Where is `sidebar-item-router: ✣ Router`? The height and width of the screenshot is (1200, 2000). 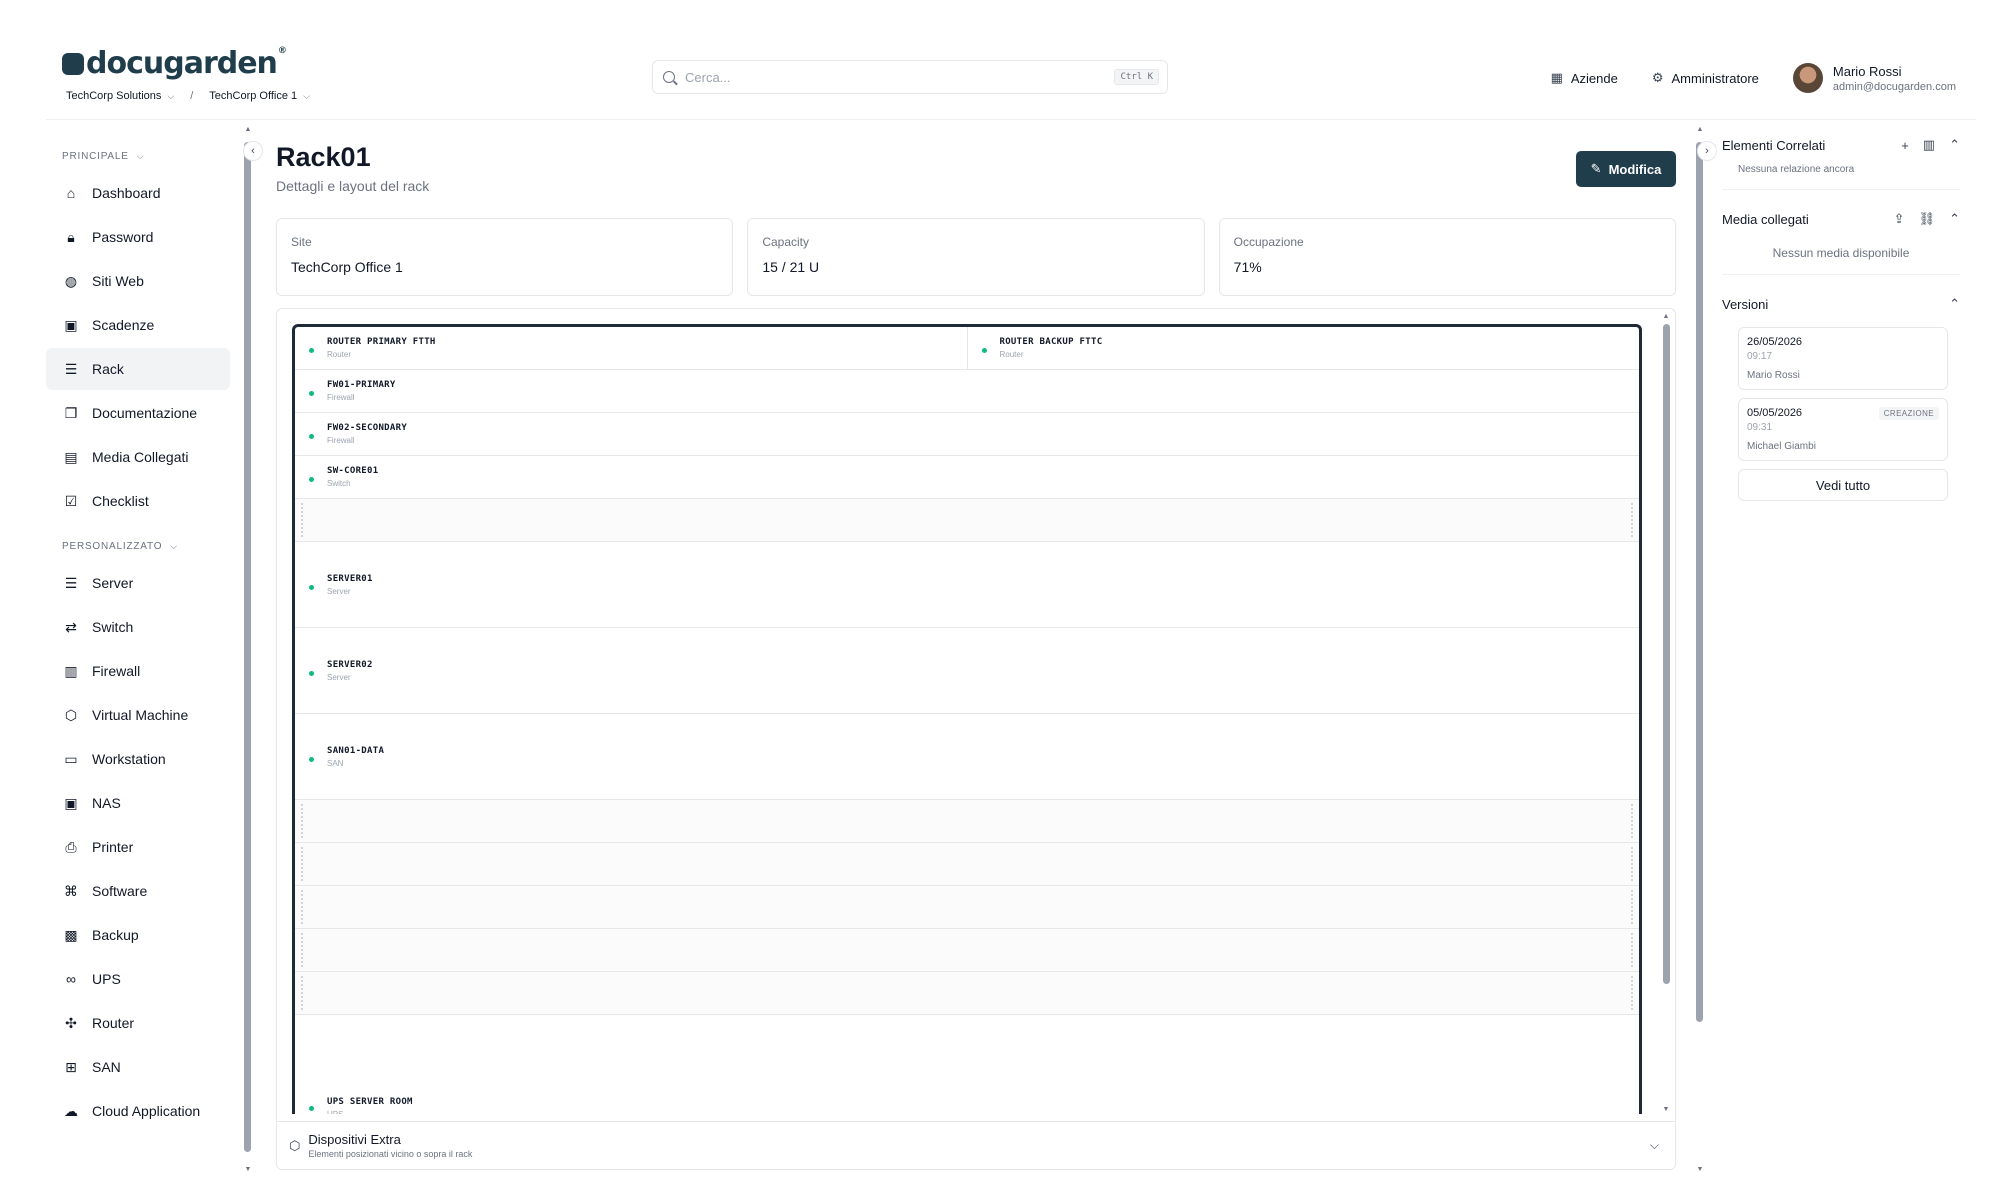
sidebar-item-router: ✣ Router is located at coordinates (138, 1023).